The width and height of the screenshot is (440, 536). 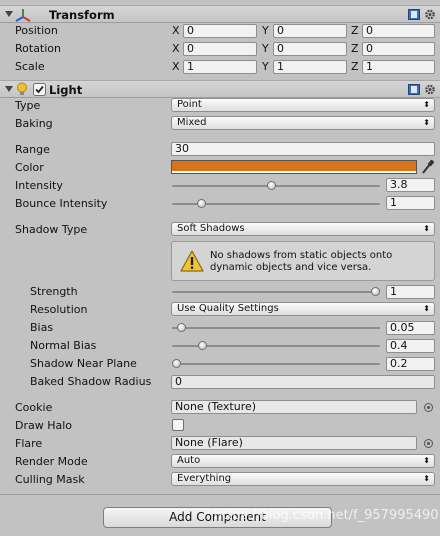 I want to click on scale-label: Scale, so click(x=30, y=66).